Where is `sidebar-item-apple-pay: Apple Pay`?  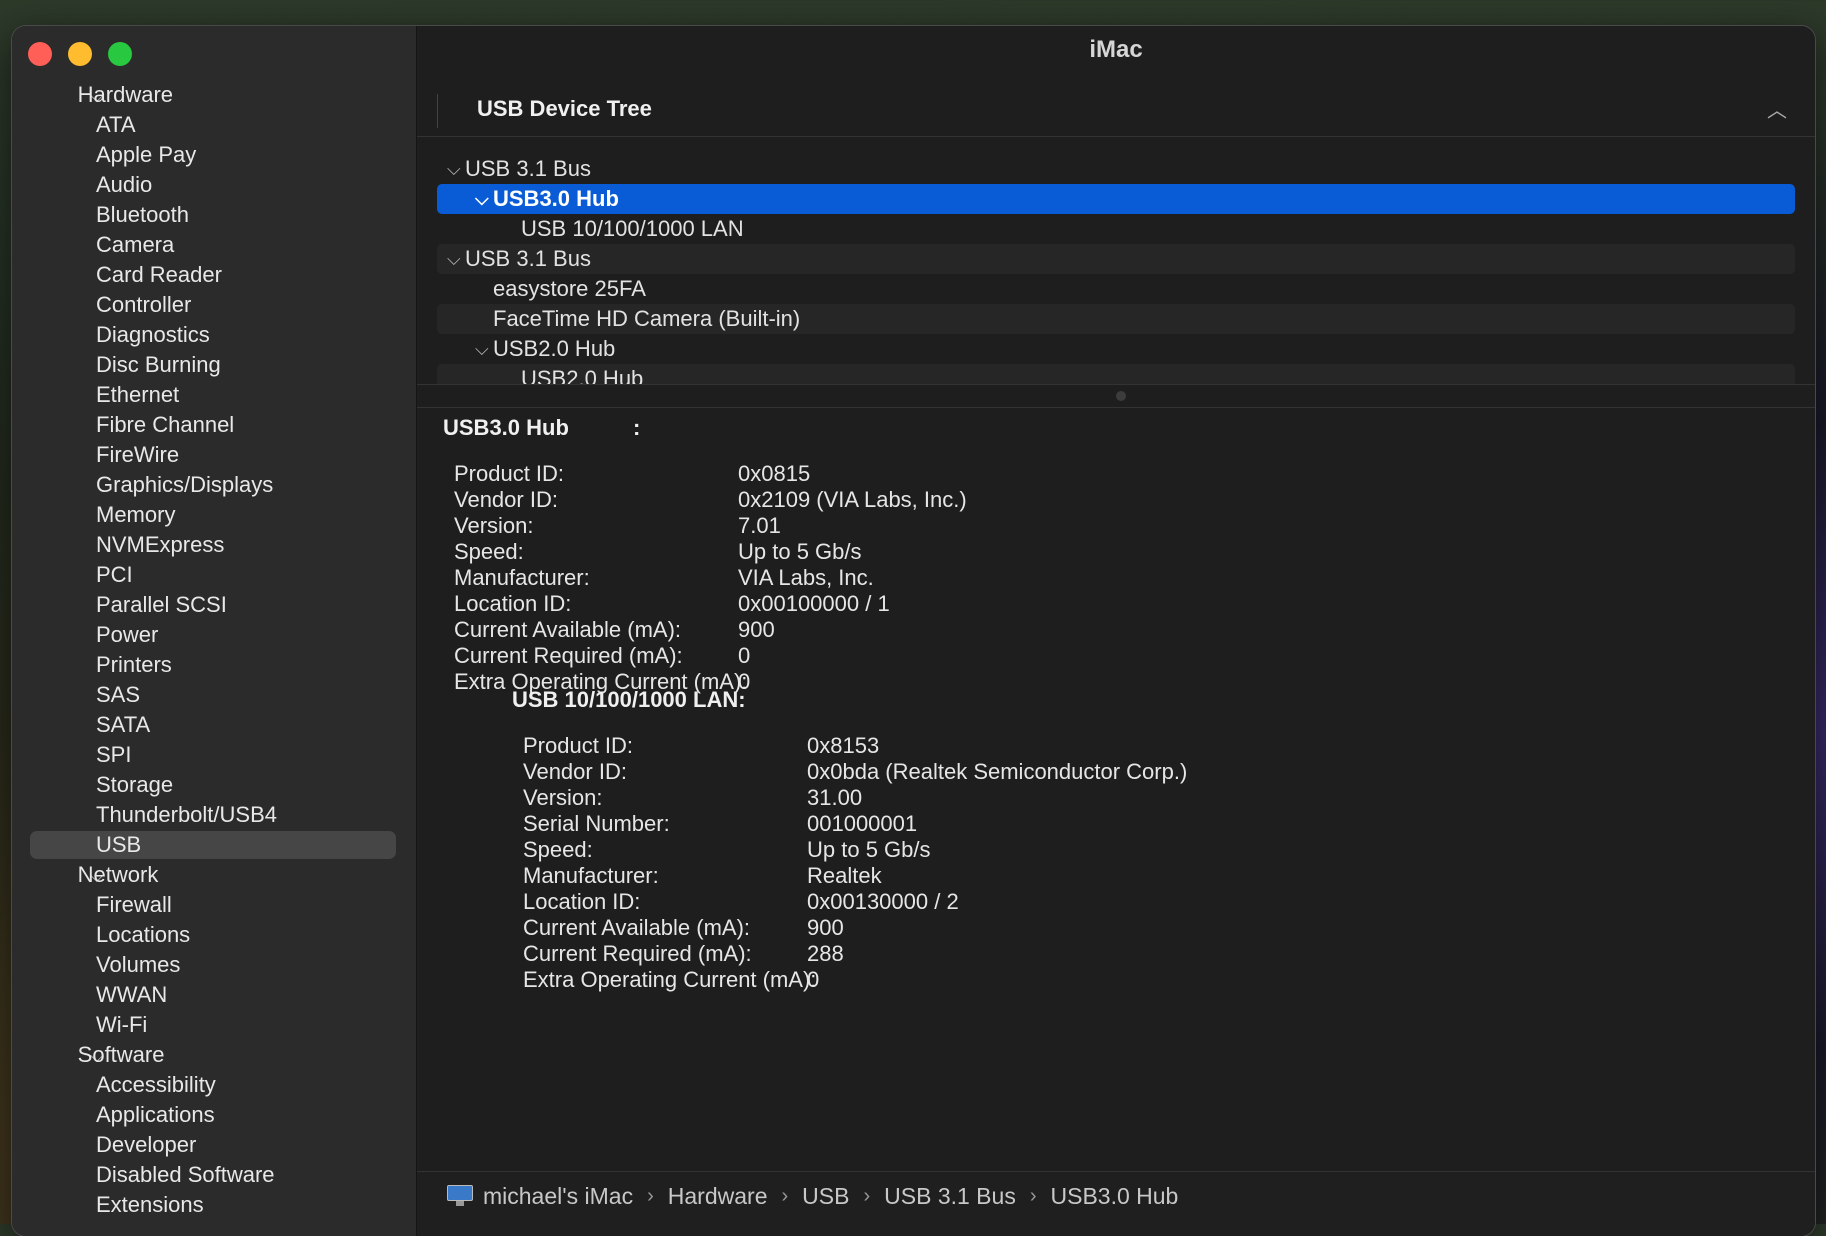
sidebar-item-apple-pay: Apple Pay is located at coordinates (214, 155).